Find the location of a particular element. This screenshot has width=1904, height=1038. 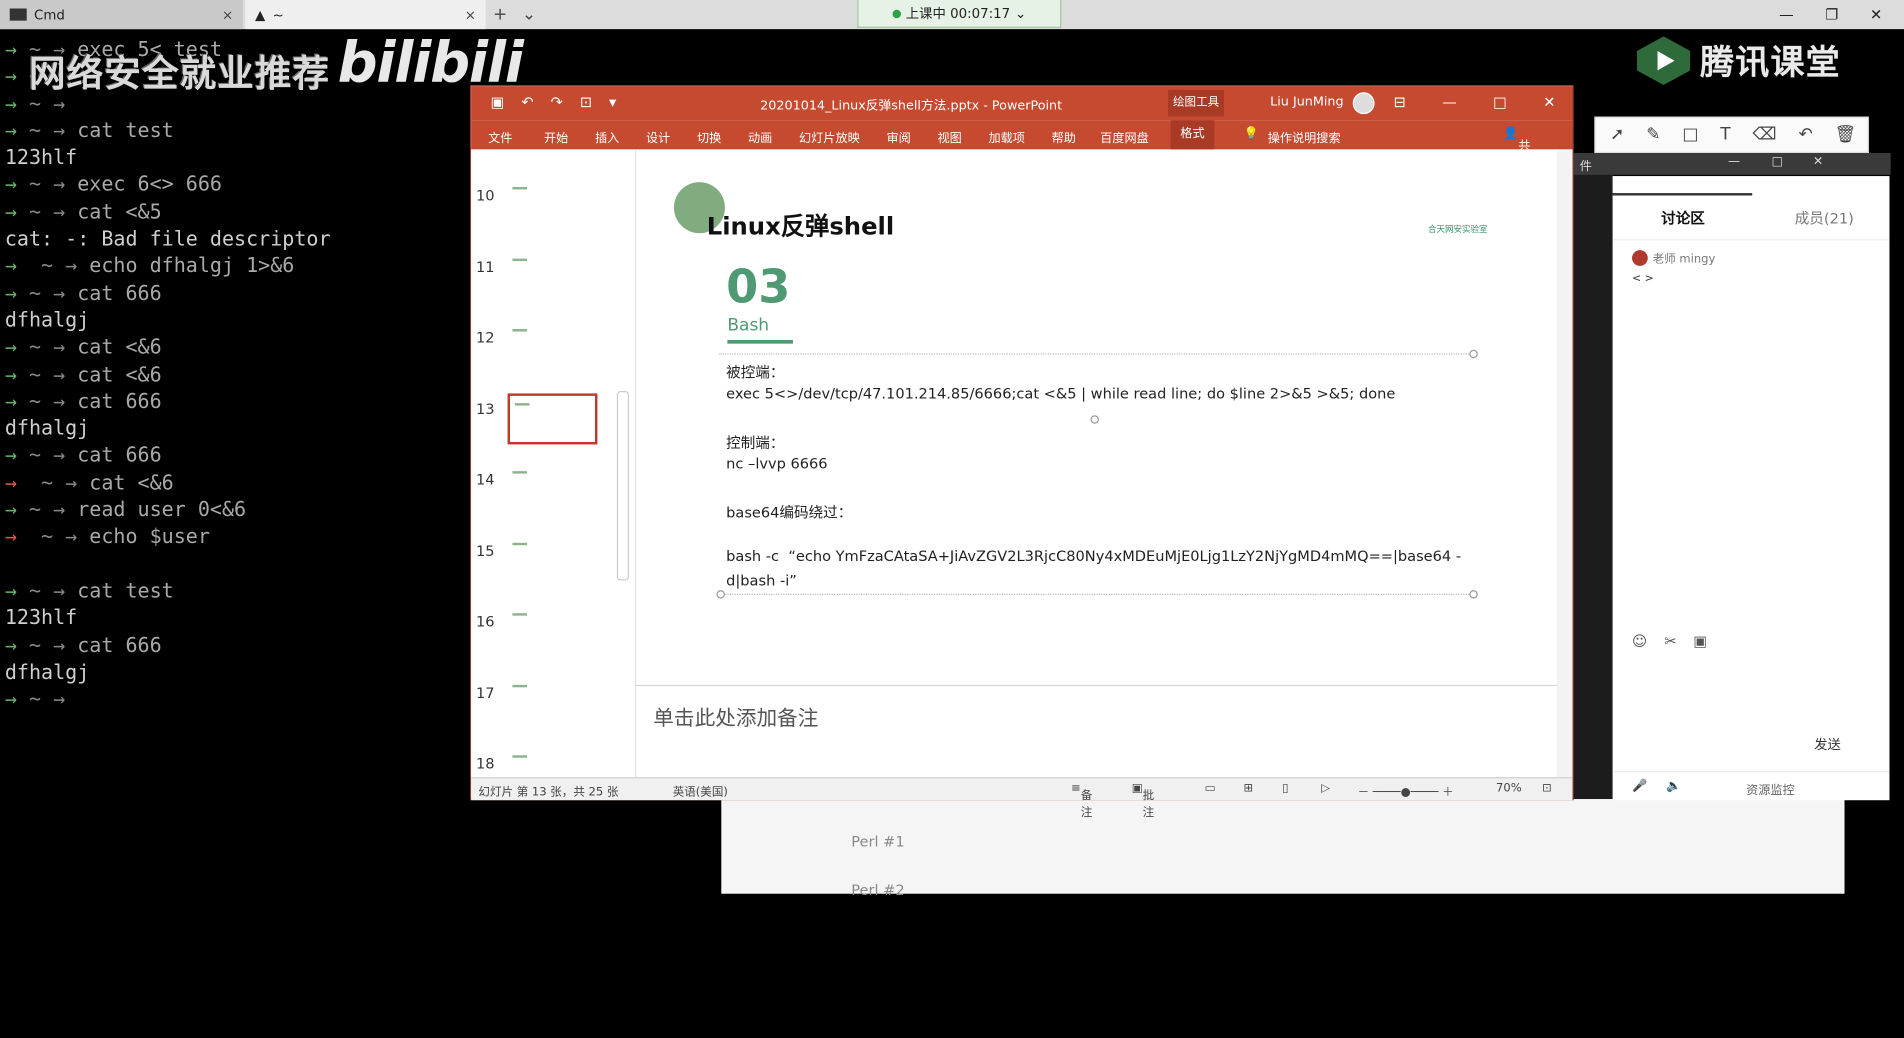

section-number: 03 is located at coordinates (758, 286).